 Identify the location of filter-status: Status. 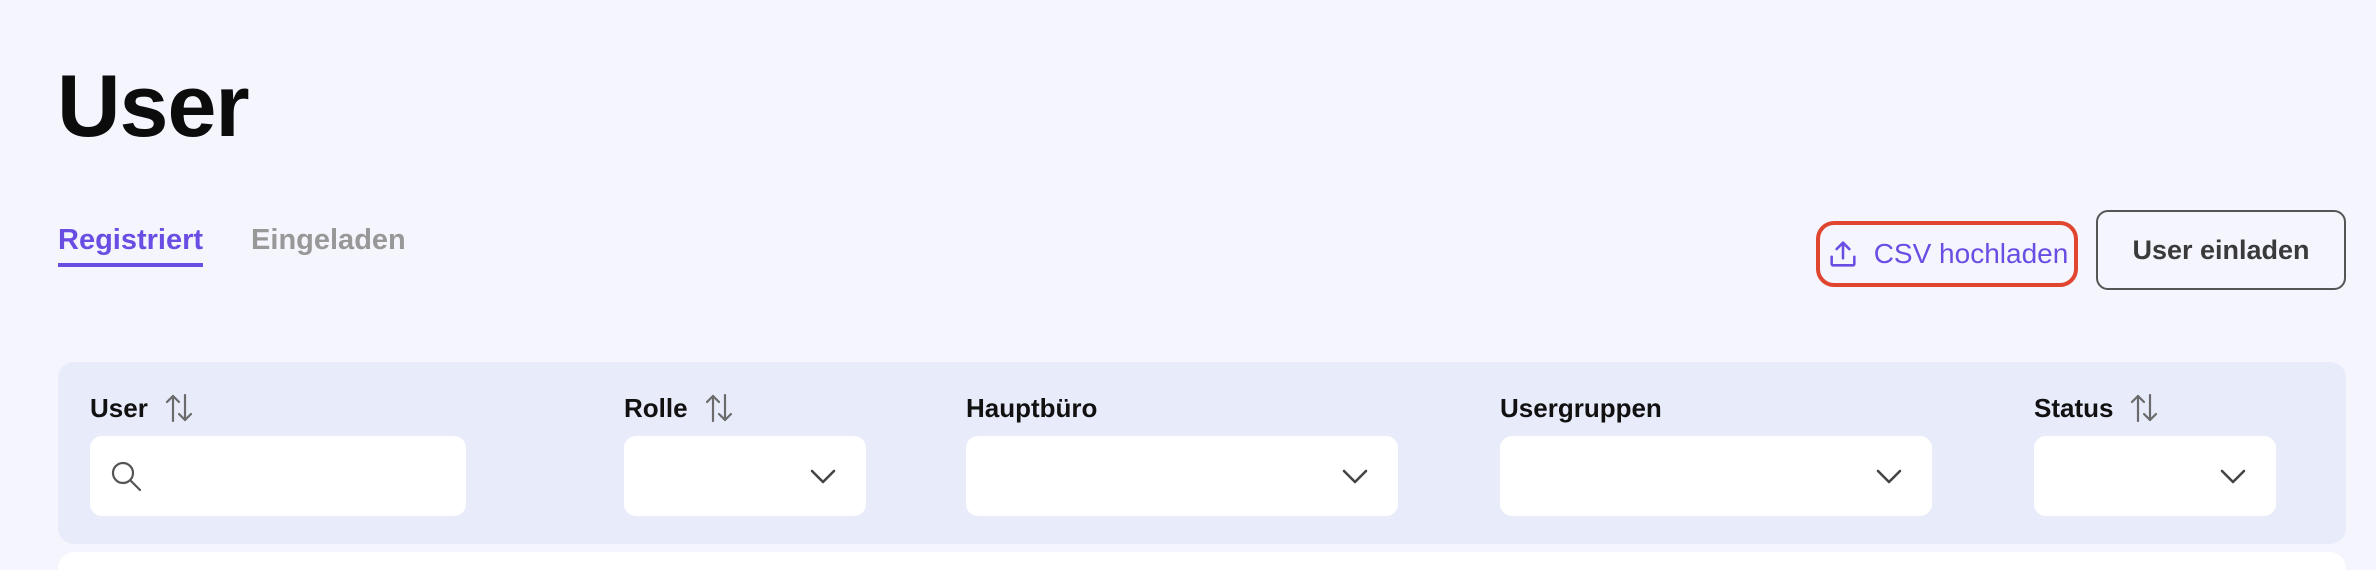
(2096, 408).